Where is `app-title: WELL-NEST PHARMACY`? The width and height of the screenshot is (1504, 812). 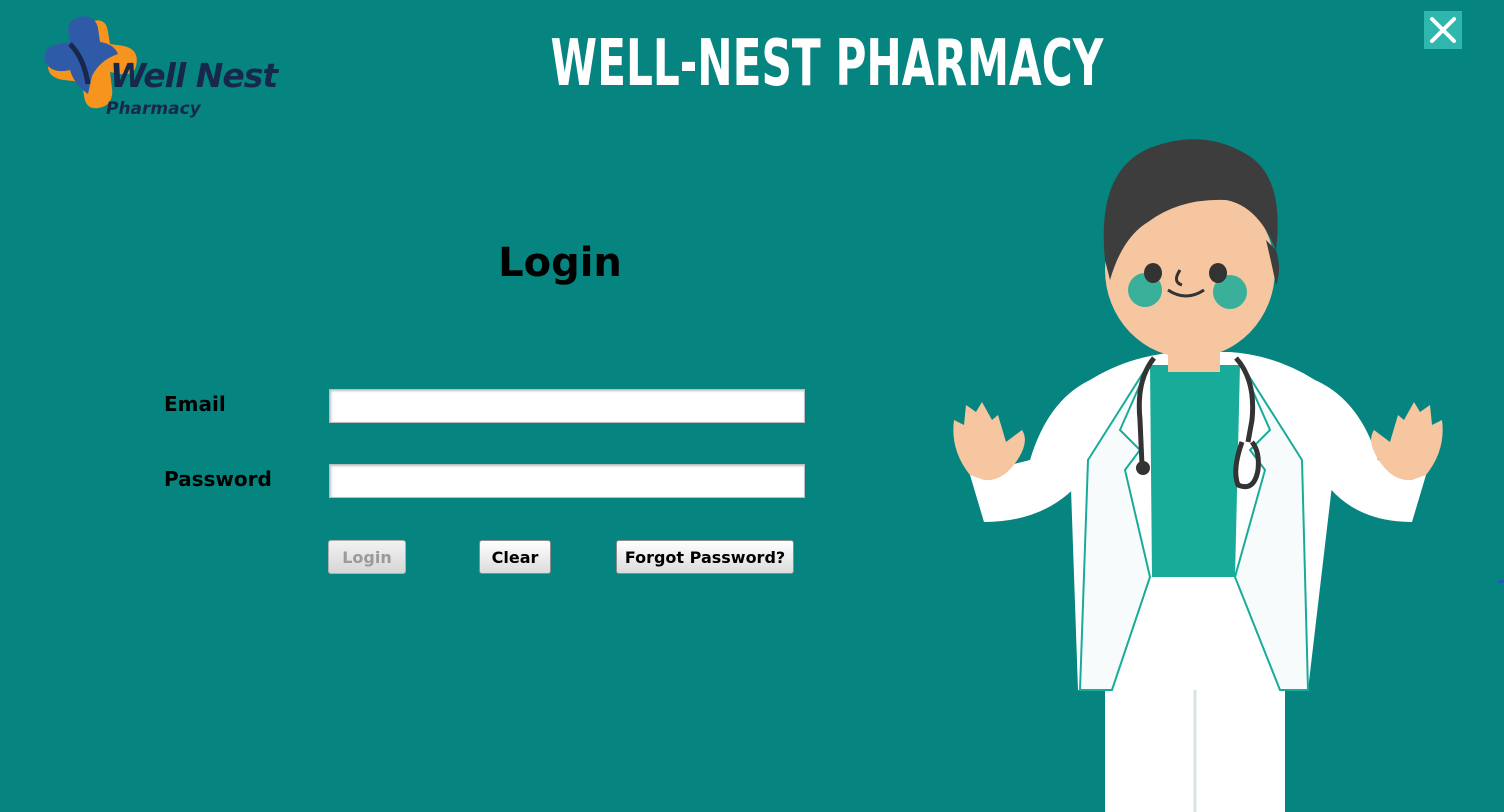
app-title: WELL-NEST PHARMACY is located at coordinates (827, 64).